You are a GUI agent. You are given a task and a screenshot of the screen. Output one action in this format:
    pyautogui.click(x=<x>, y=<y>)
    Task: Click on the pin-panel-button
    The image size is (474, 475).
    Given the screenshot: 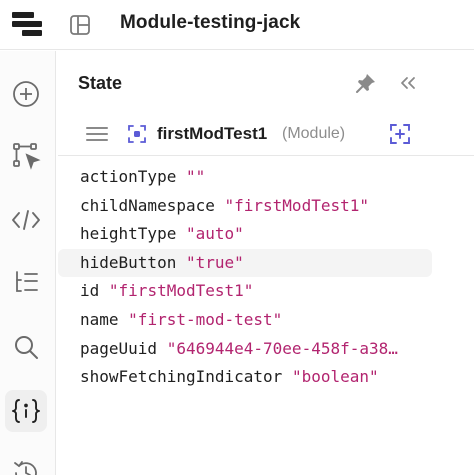 What is the action you would take?
    pyautogui.click(x=366, y=83)
    